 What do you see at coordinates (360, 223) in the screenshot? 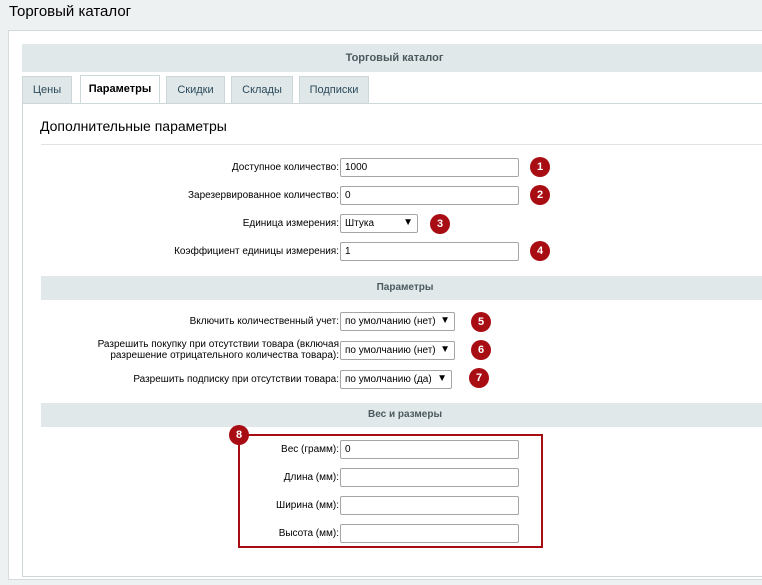
I see `unit-select-value: Штука` at bounding box center [360, 223].